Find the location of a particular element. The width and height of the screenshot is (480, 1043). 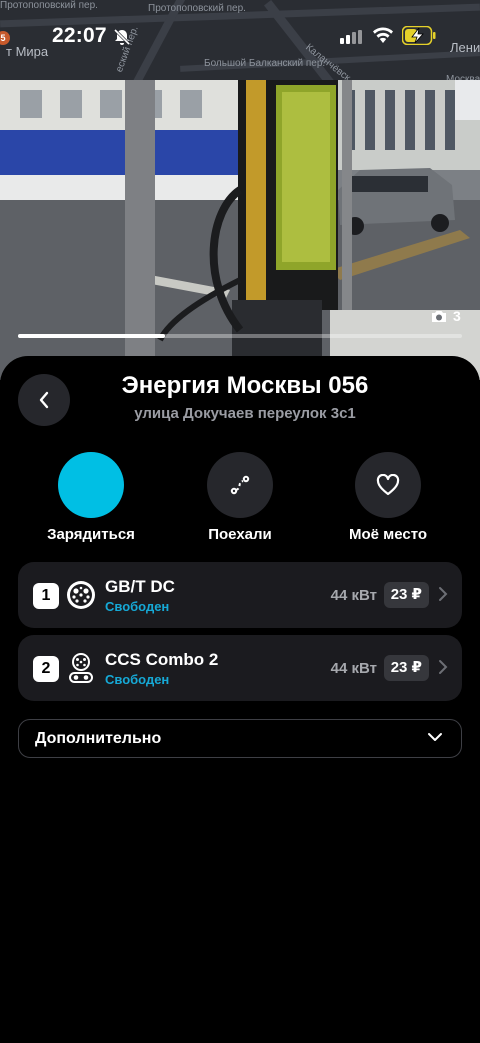

map-label: Большой Балканский пер. is located at coordinates (265, 63).